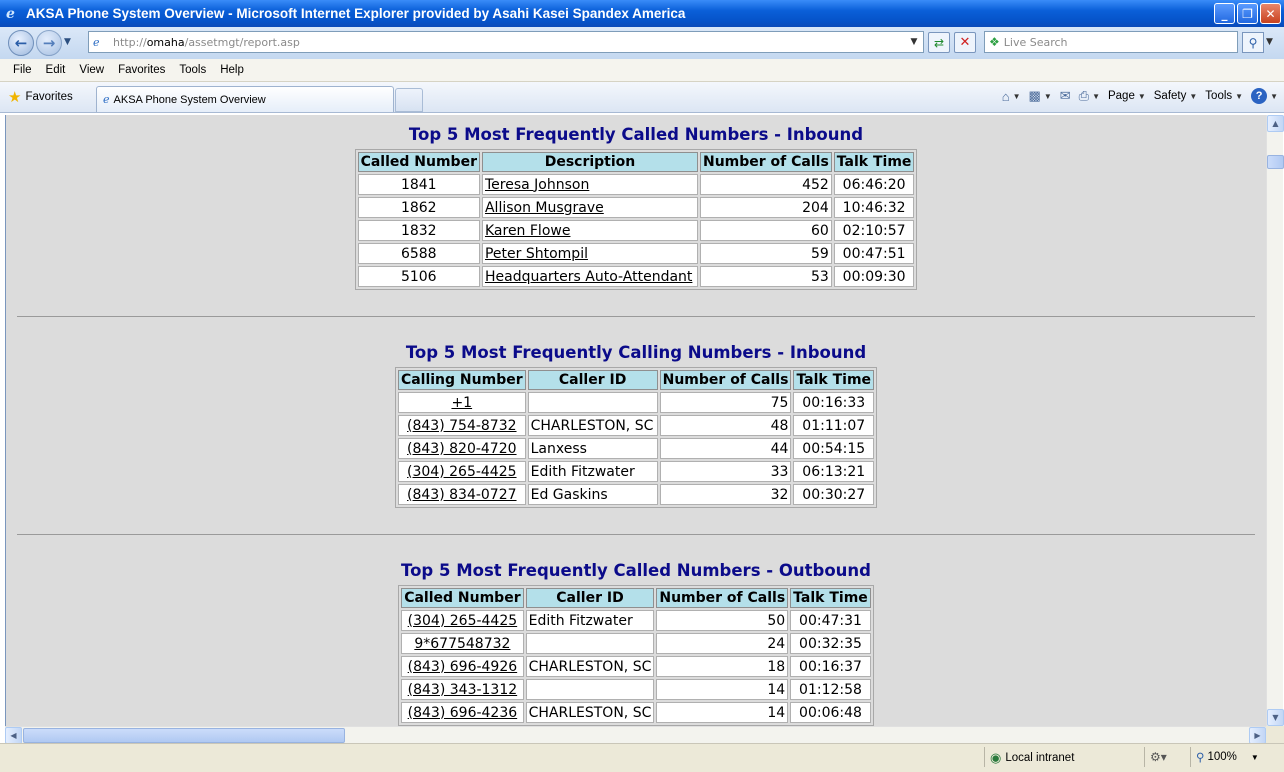 The width and height of the screenshot is (1284, 772). I want to click on description-link: Teresa Johnson, so click(537, 185).